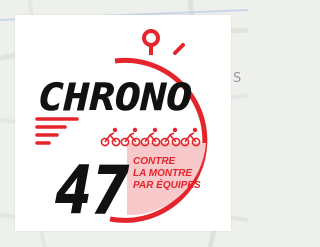 This screenshot has height=247, width=320. What do you see at coordinates (154, 161) in the screenshot?
I see `tagline-line-1: CONTRE` at bounding box center [154, 161].